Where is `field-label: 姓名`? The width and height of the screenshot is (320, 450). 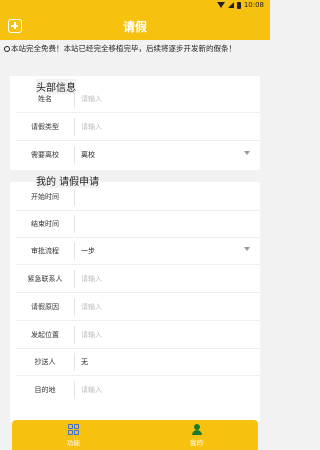 field-label: 姓名 is located at coordinates (45, 99).